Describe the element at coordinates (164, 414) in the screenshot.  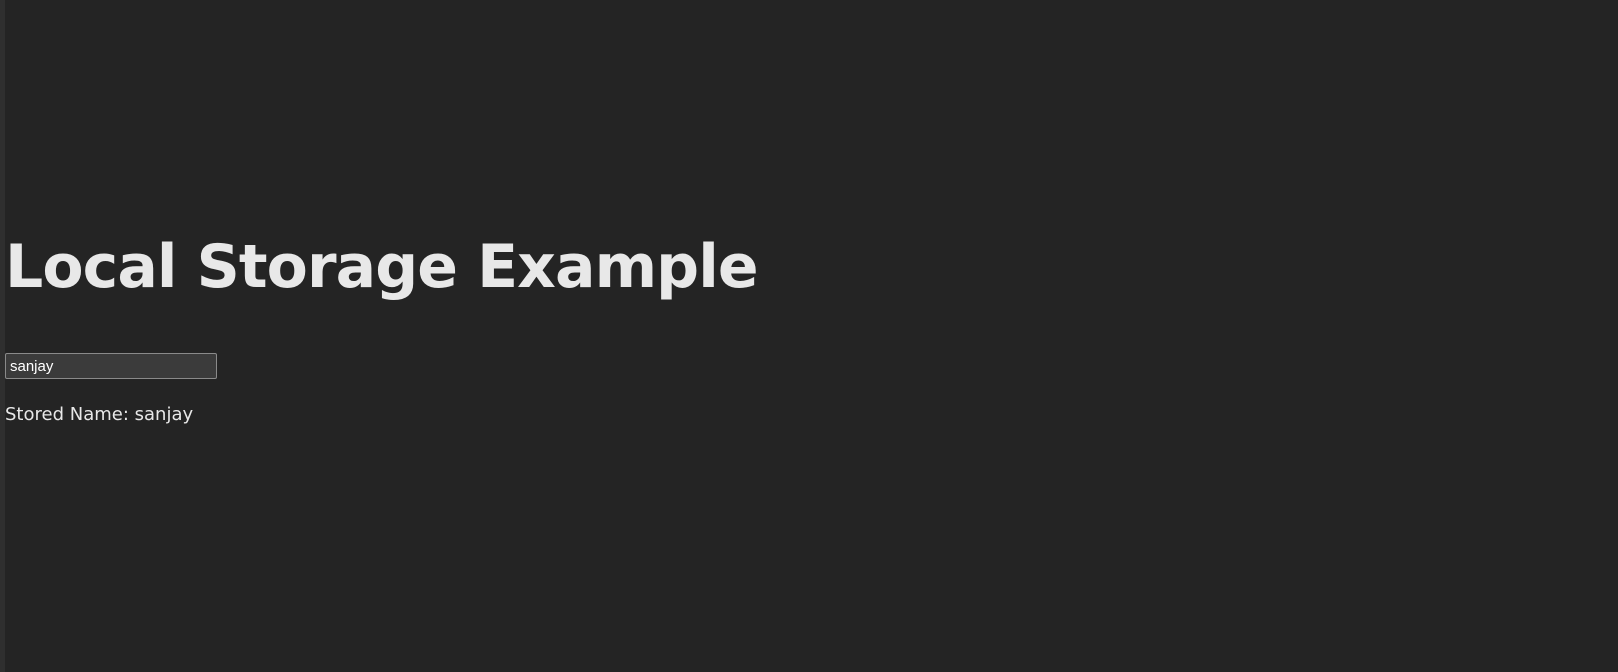
I see `stored-name-value: sanjay` at that location.